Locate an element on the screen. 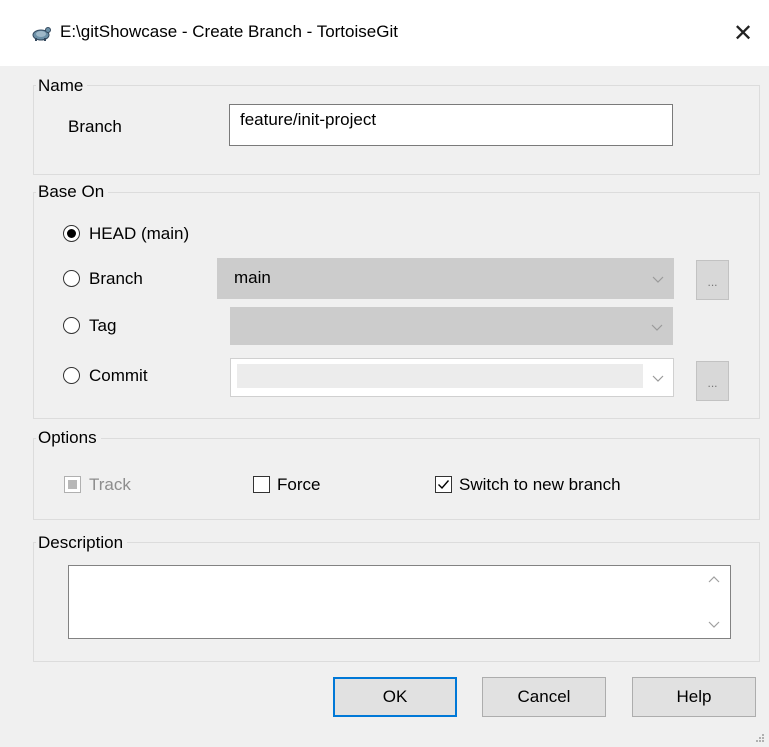 This screenshot has width=769, height=747. force-checkbox-label: Force is located at coordinates (298, 485).